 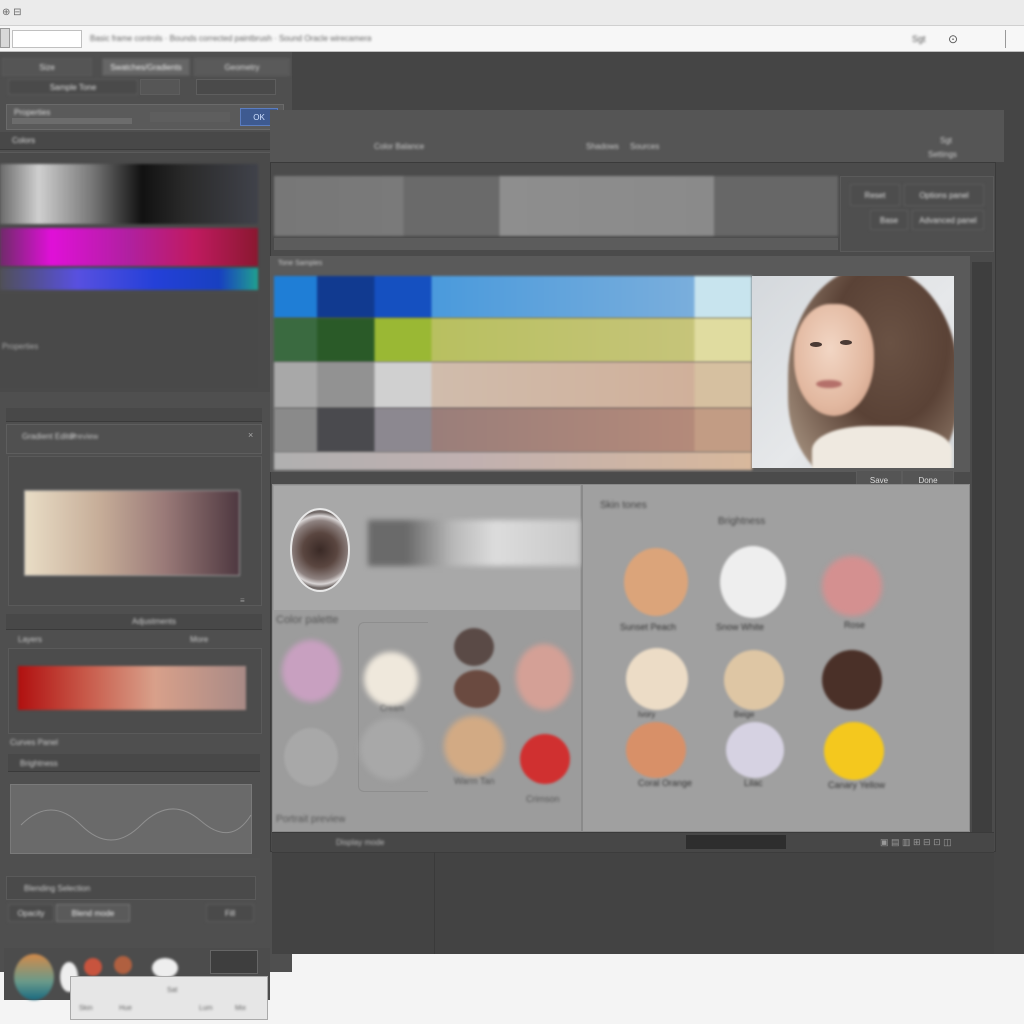 I want to click on tone-gradient-grip-icon: ≡, so click(x=242, y=600).